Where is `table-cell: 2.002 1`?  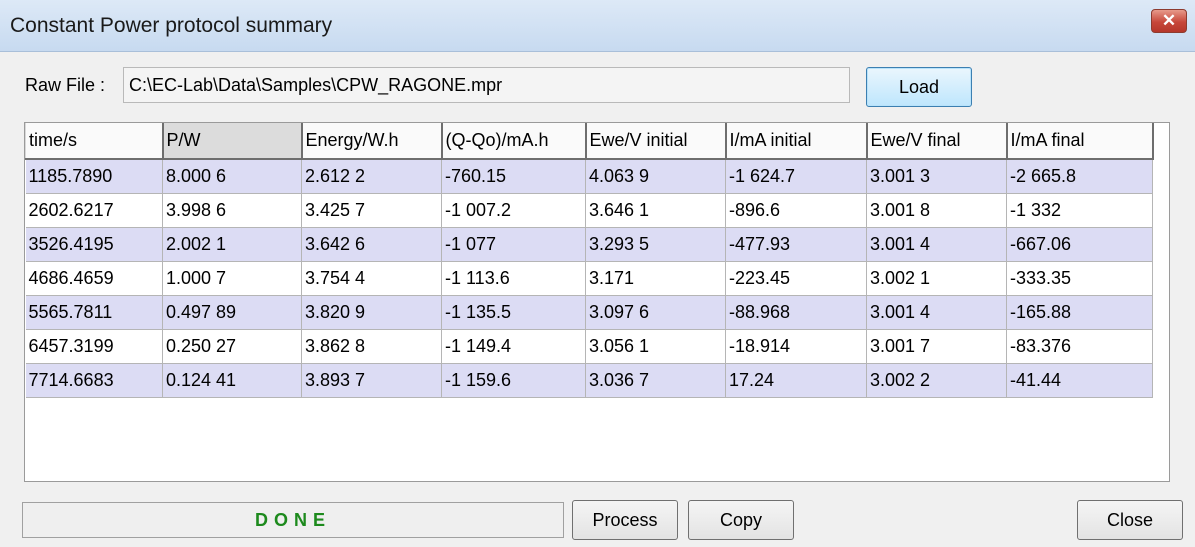
table-cell: 2.002 1 is located at coordinates (232, 244).